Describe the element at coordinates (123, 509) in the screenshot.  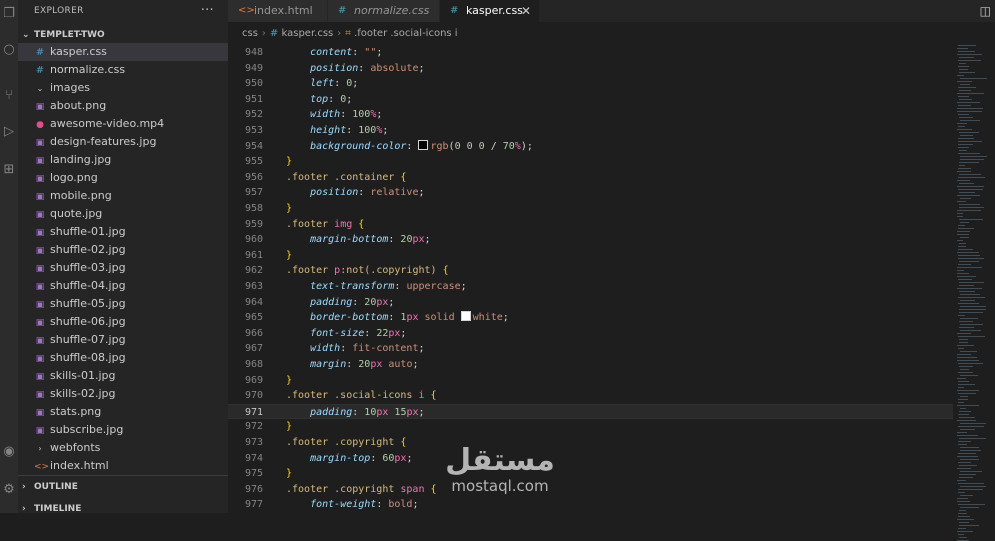
I see `timeline-section: › TIMELINE` at that location.